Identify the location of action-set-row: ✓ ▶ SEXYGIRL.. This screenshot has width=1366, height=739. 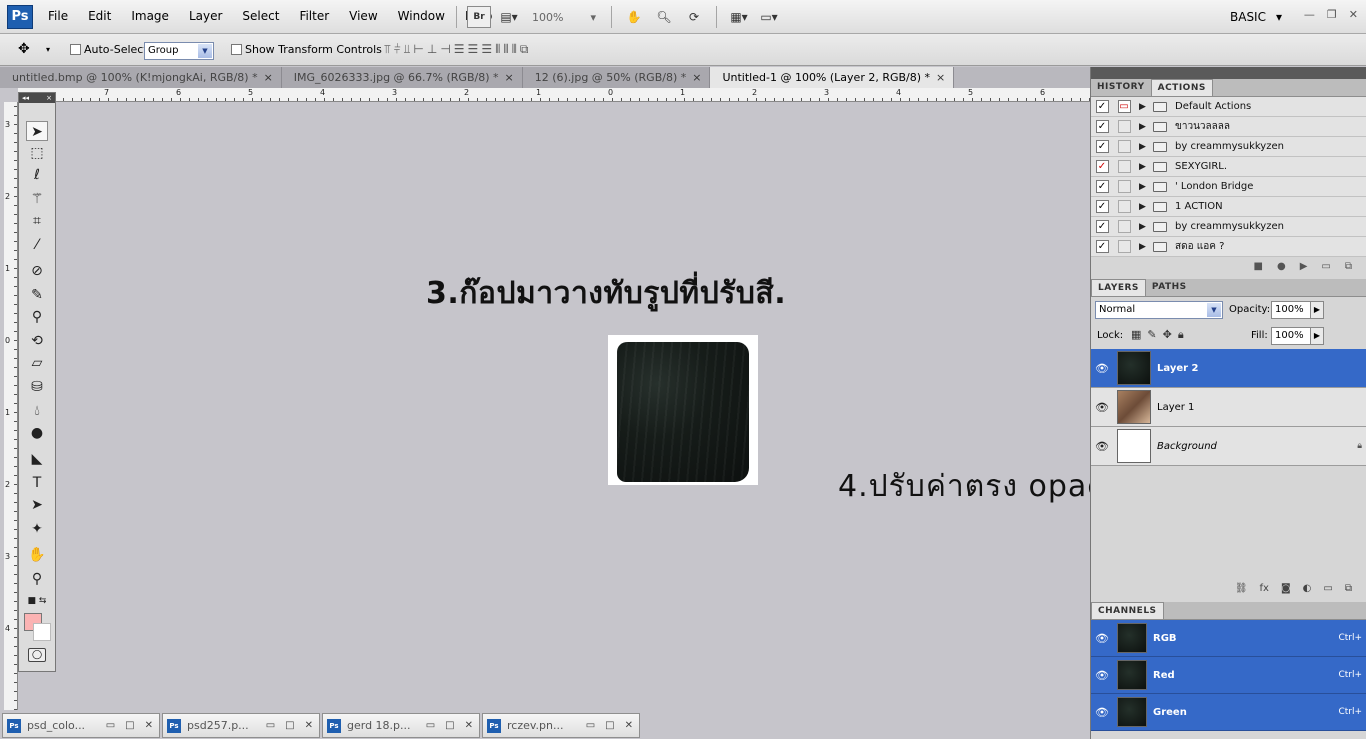
(1228, 167).